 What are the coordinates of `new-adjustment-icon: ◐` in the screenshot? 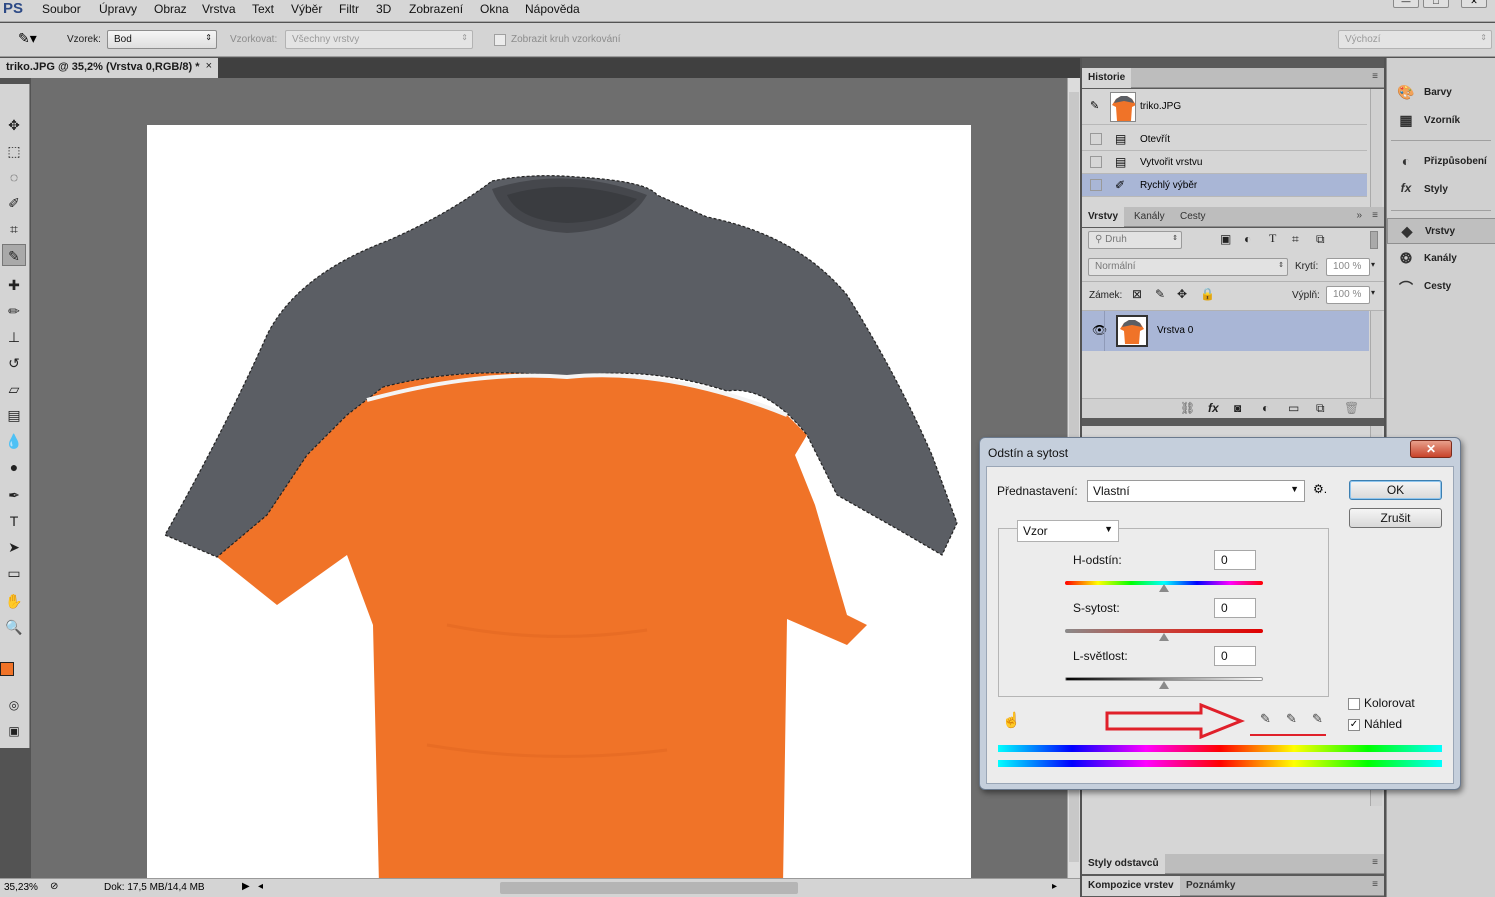 It's located at (1265, 408).